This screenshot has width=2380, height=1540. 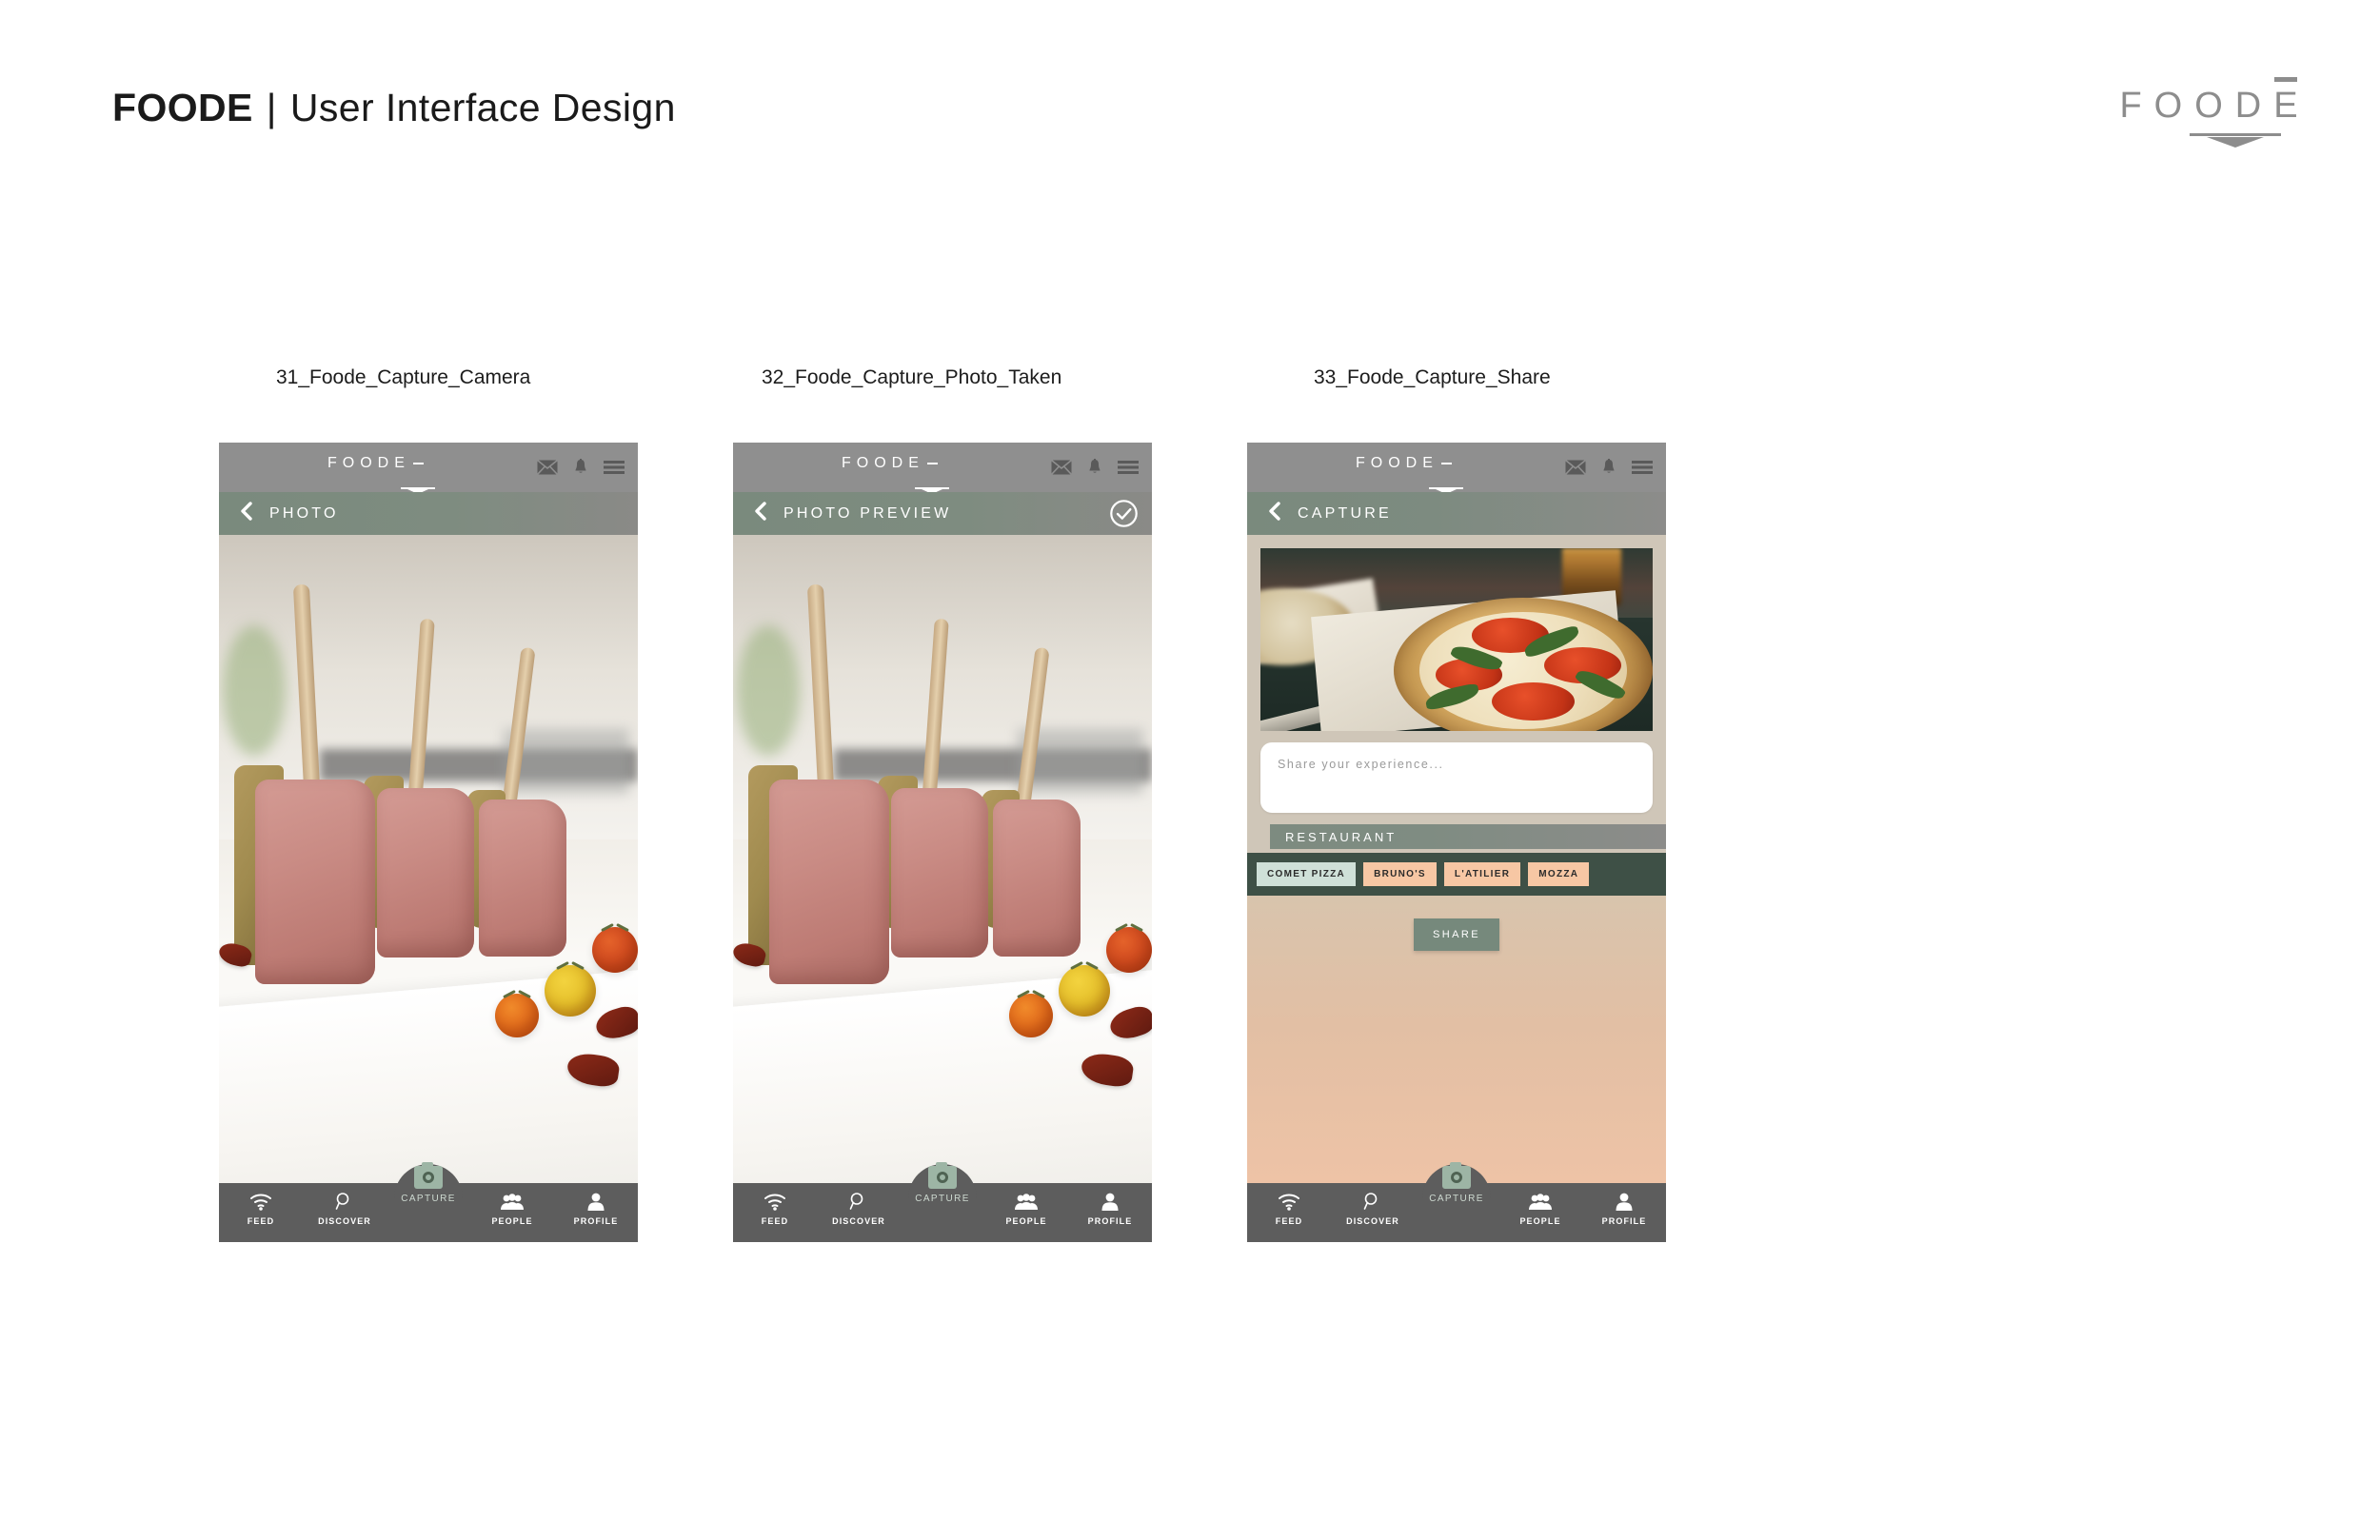 I want to click on photo-jar-lid, so click(x=1592, y=552).